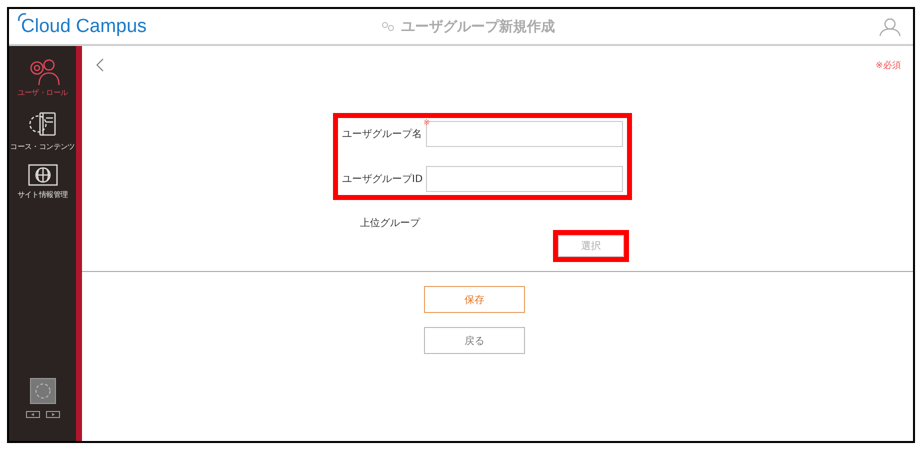  Describe the element at coordinates (43, 176) in the screenshot. I see `globe-icon` at that location.